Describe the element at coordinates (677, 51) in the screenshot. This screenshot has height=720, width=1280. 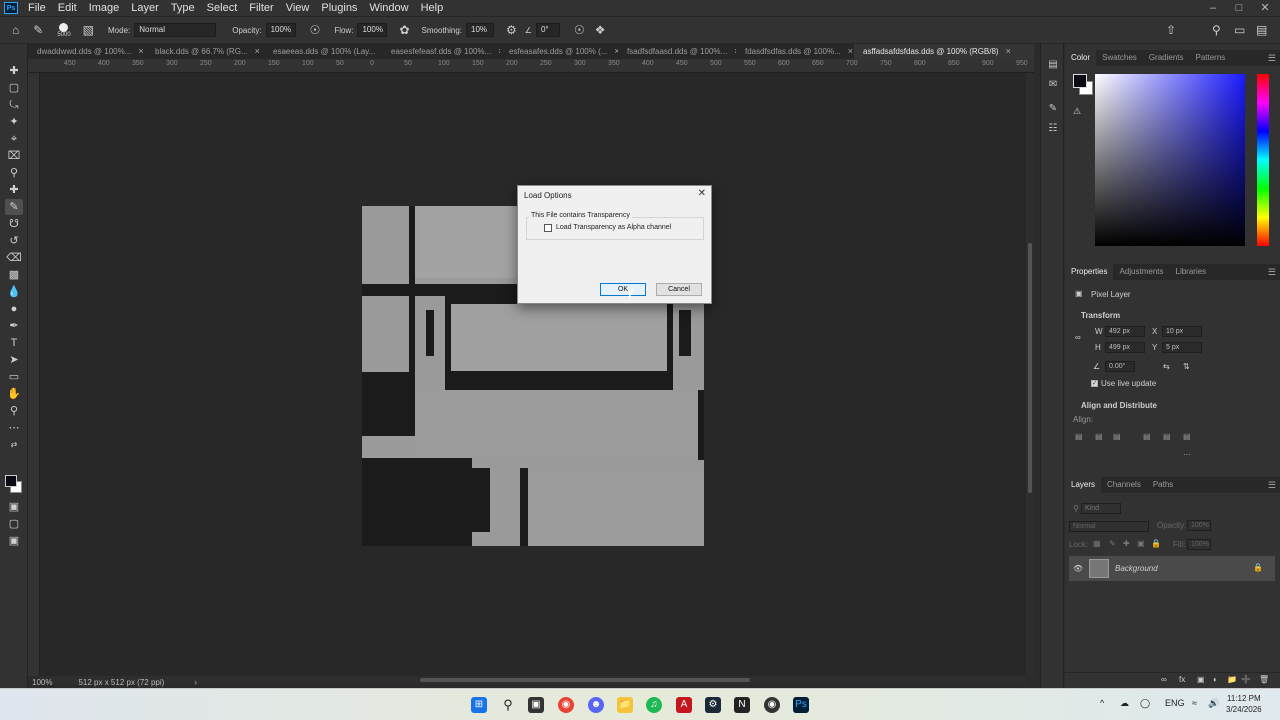
I see `tab-document: fsadfsdfaasd.dds @ 100%...×` at that location.